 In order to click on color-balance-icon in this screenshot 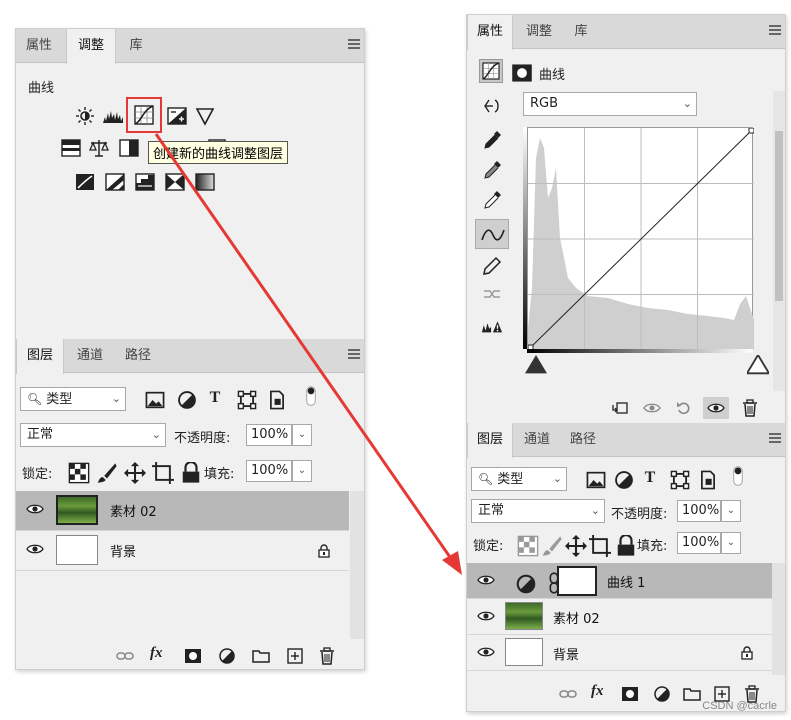, I will do `click(99, 148)`.